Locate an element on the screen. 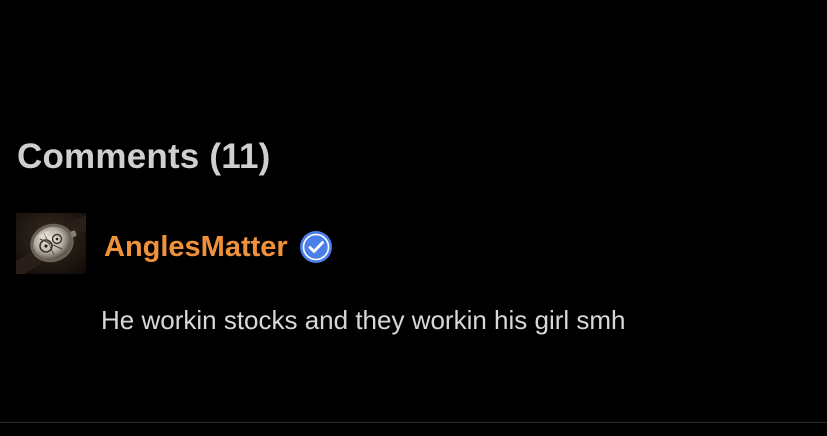 Image resolution: width=827 pixels, height=436 pixels. user-avatar is located at coordinates (51, 243).